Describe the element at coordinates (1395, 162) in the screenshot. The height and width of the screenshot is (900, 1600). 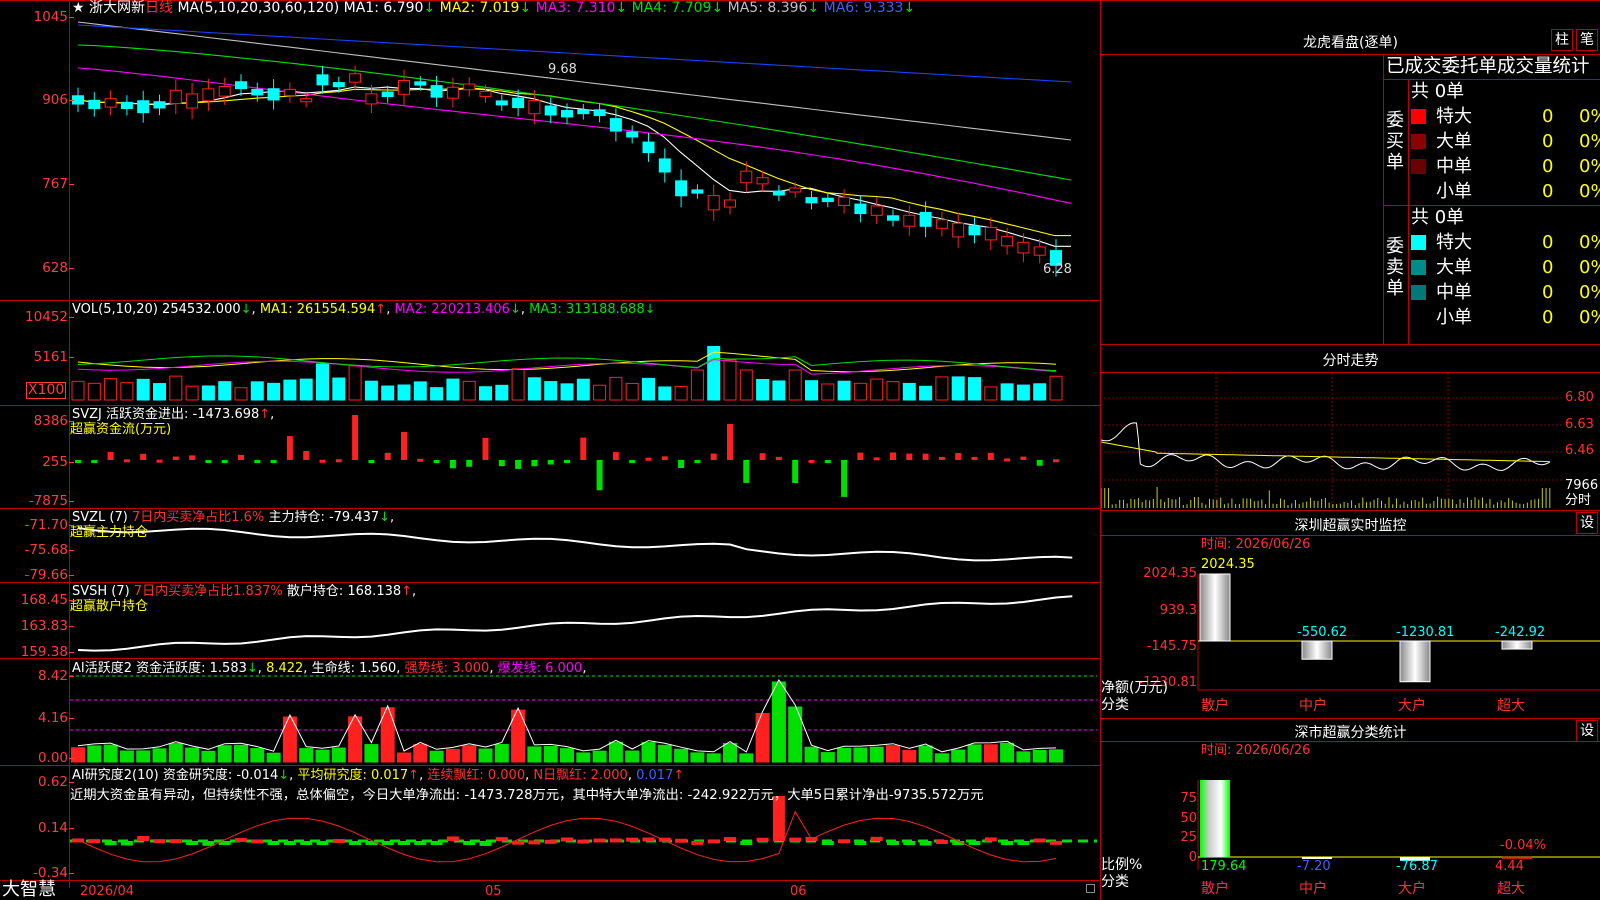
I see `label-char: 单` at that location.